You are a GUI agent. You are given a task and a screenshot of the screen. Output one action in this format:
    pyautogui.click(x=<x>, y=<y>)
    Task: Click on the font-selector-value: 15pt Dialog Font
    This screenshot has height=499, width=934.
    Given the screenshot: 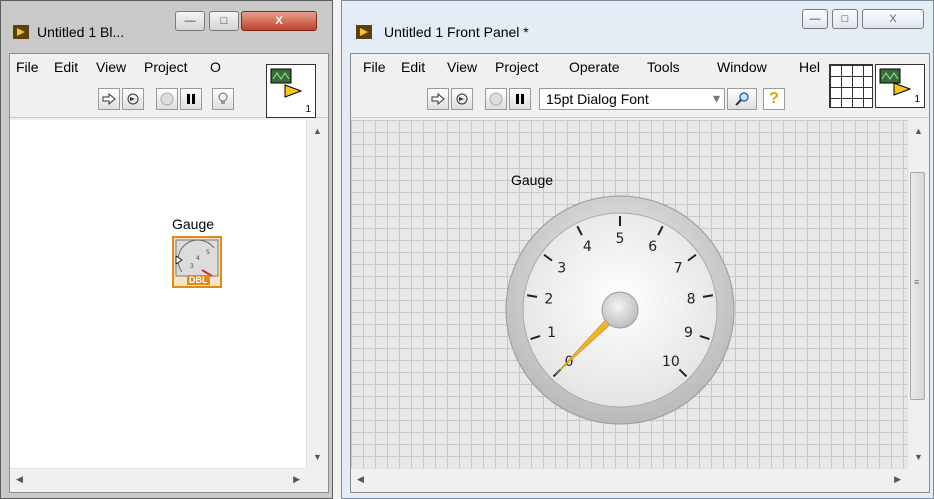 What is the action you would take?
    pyautogui.click(x=597, y=99)
    